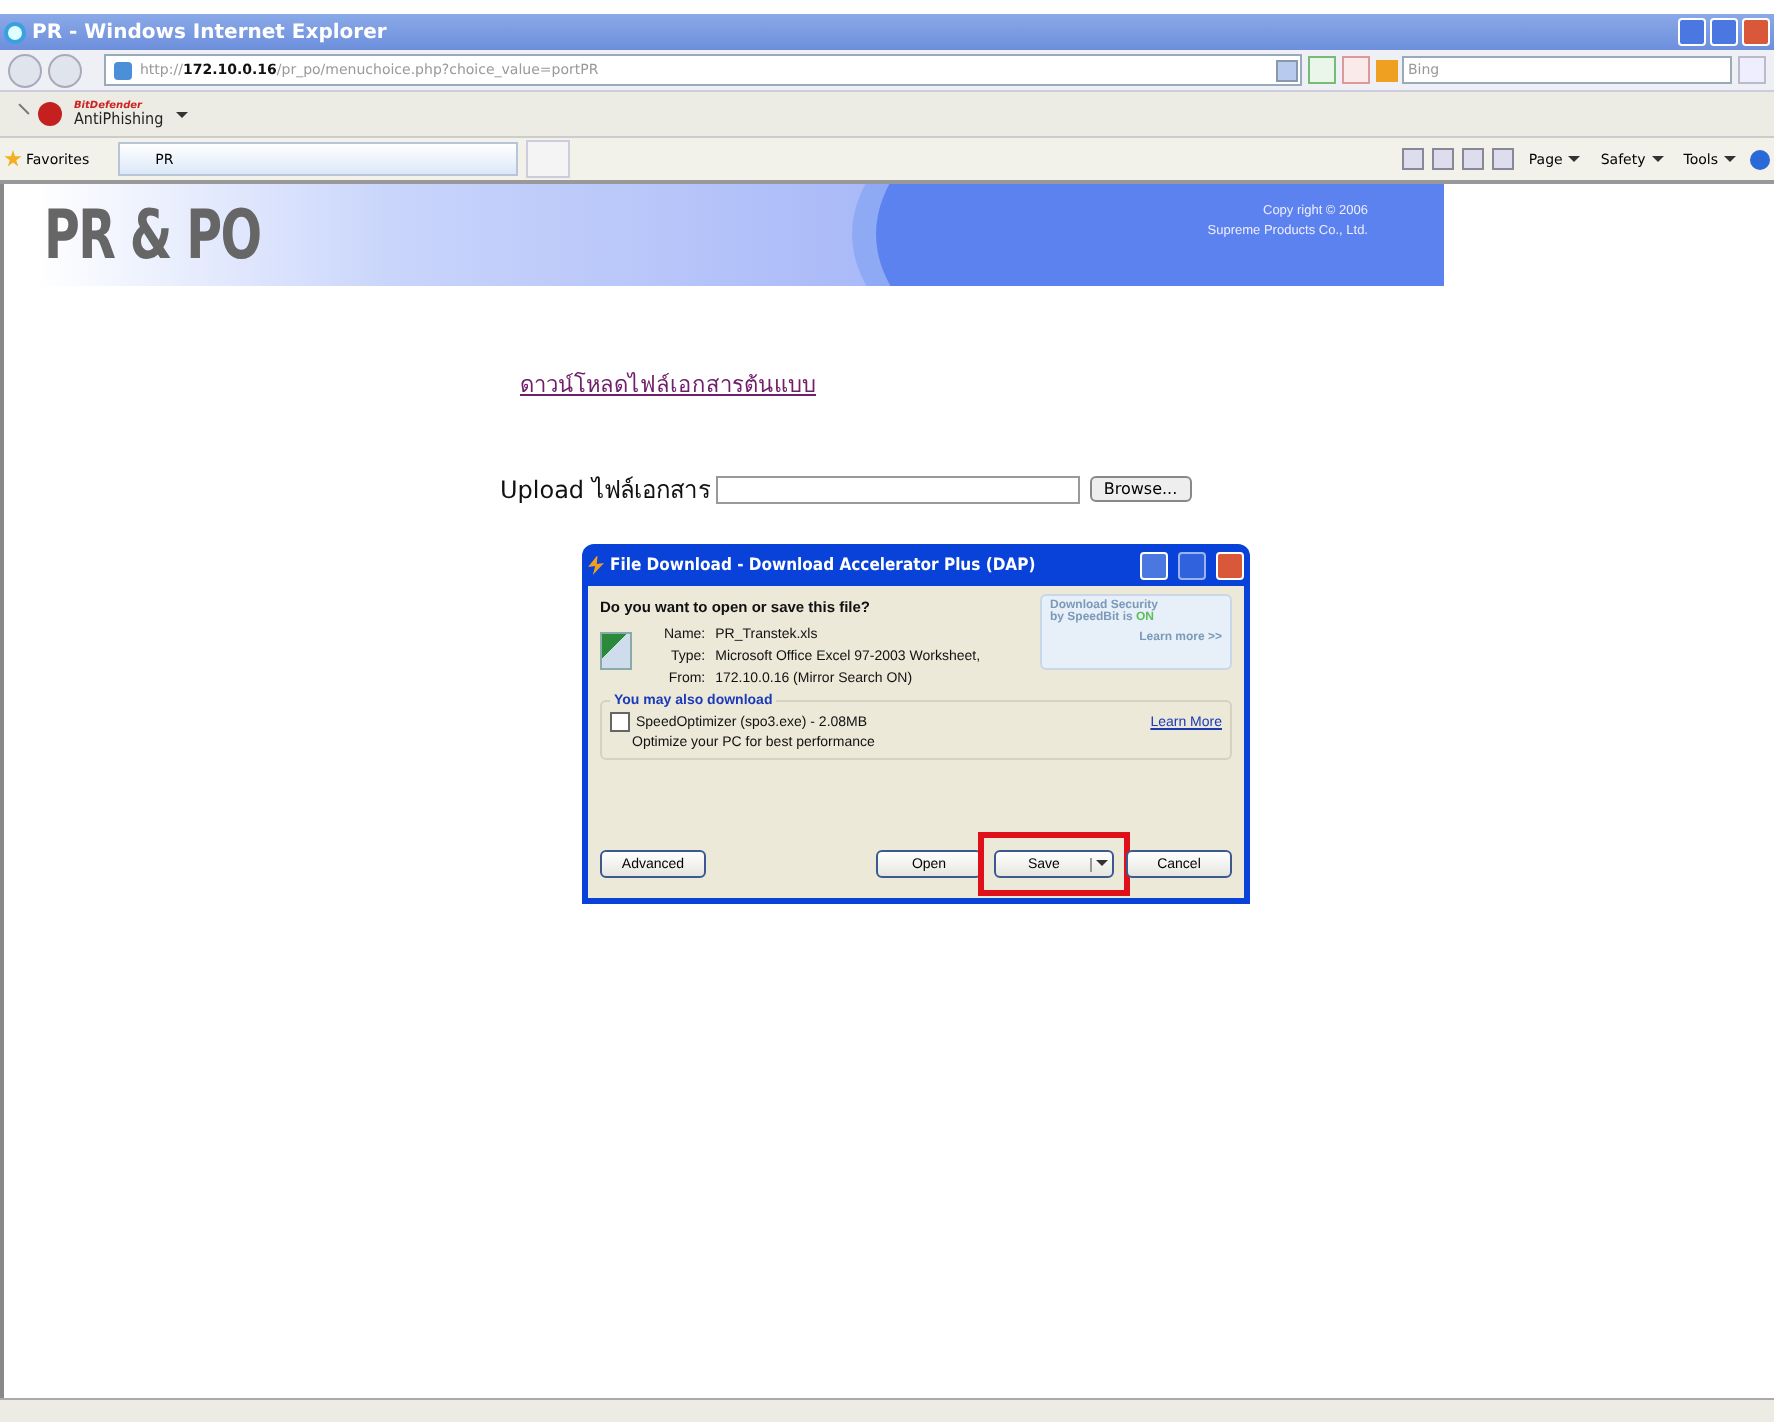  What do you see at coordinates (1387, 70) in the screenshot?
I see `search-provider-icon` at bounding box center [1387, 70].